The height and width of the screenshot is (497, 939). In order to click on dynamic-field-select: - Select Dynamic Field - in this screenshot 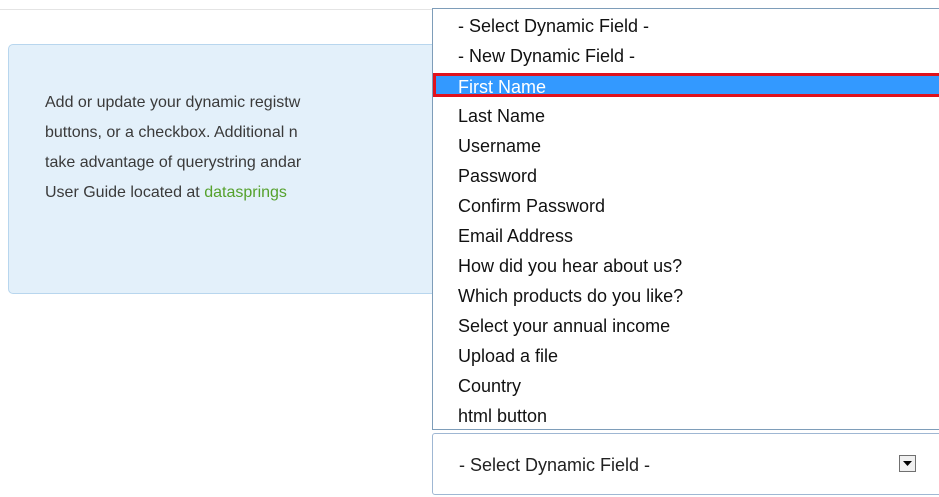, I will do `click(685, 464)`.